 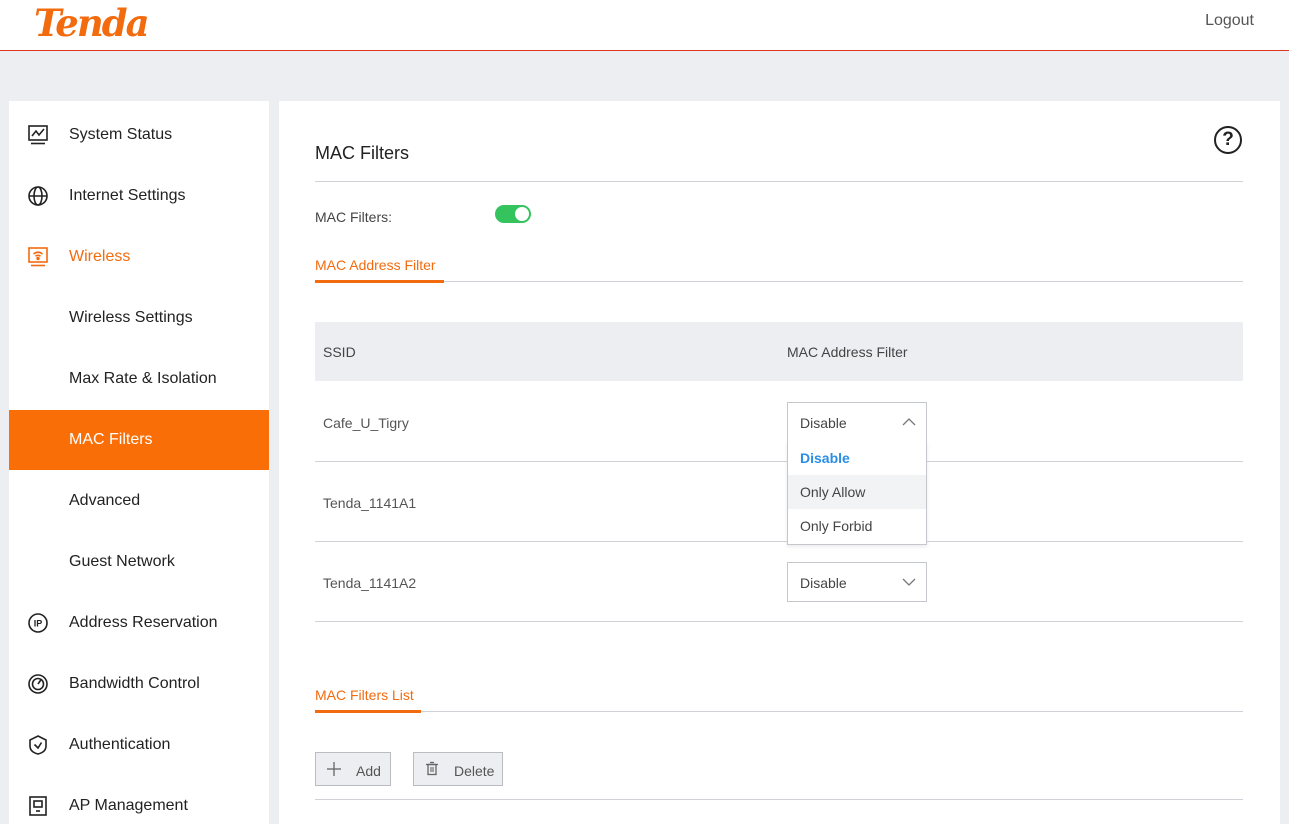 I want to click on globe-icon, so click(x=38, y=196).